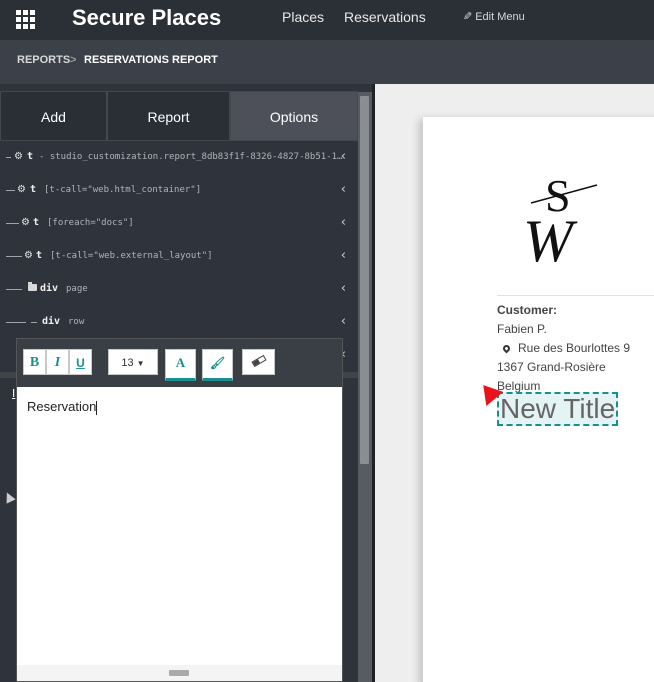 The height and width of the screenshot is (682, 654). Describe the element at coordinates (179, 322) in the screenshot. I see `tree-node: div row ‹` at that location.